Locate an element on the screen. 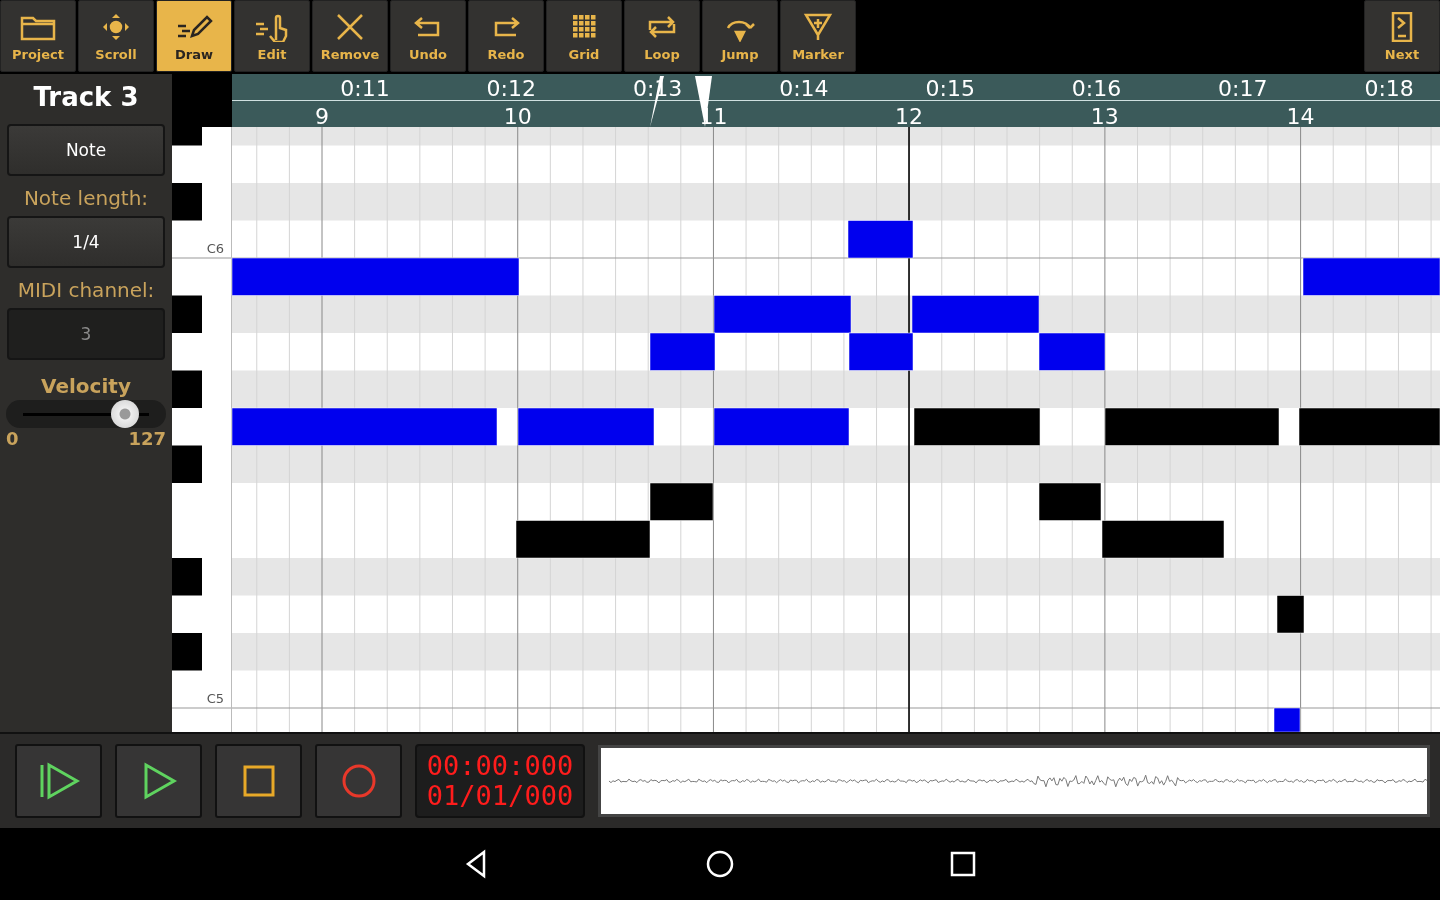 The image size is (1440, 900). time-label: 0:15 is located at coordinates (950, 88).